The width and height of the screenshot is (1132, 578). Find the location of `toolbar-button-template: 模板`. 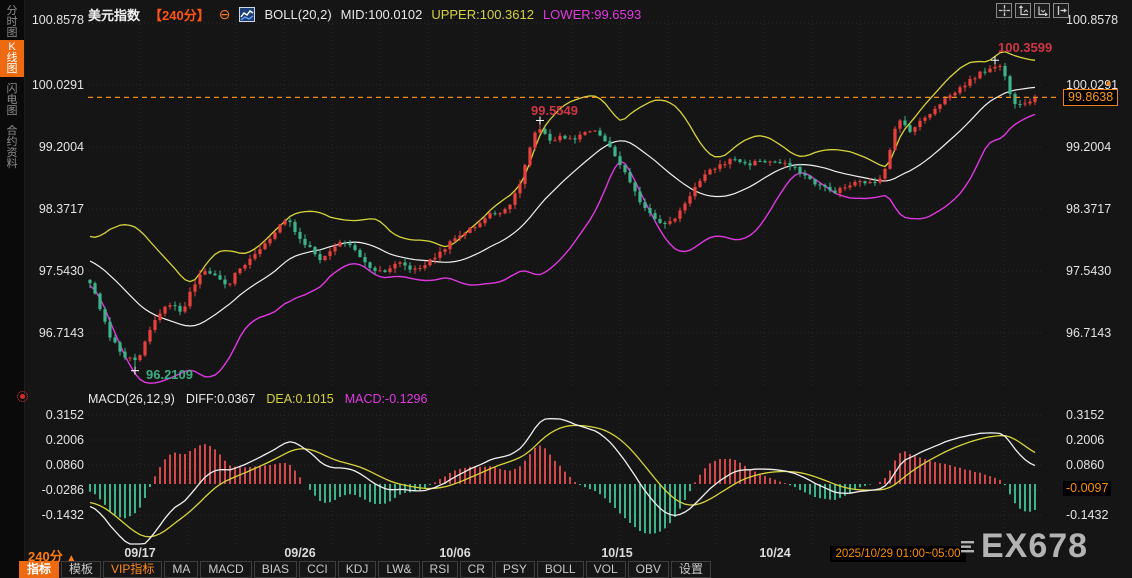

toolbar-button-template: 模板 is located at coordinates (81, 569).